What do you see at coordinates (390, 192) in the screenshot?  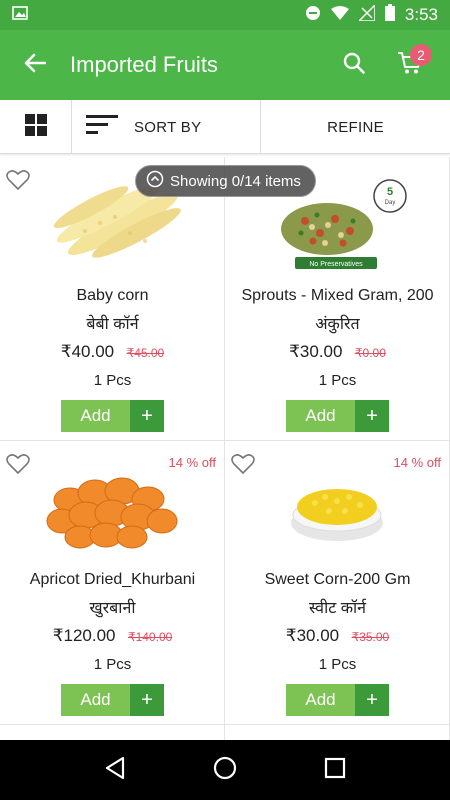 I see `svg-text: 5` at bounding box center [390, 192].